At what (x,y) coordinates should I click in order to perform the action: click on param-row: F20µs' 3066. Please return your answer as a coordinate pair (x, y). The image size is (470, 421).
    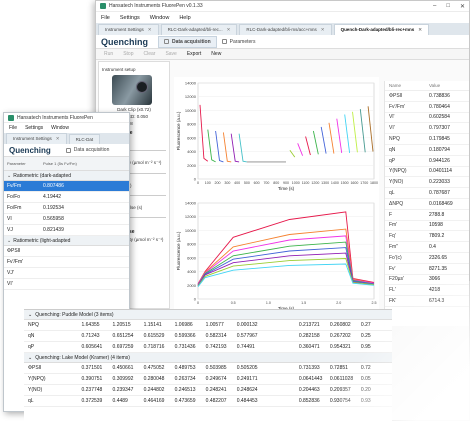
    Looking at the image, I should click on (427, 280).